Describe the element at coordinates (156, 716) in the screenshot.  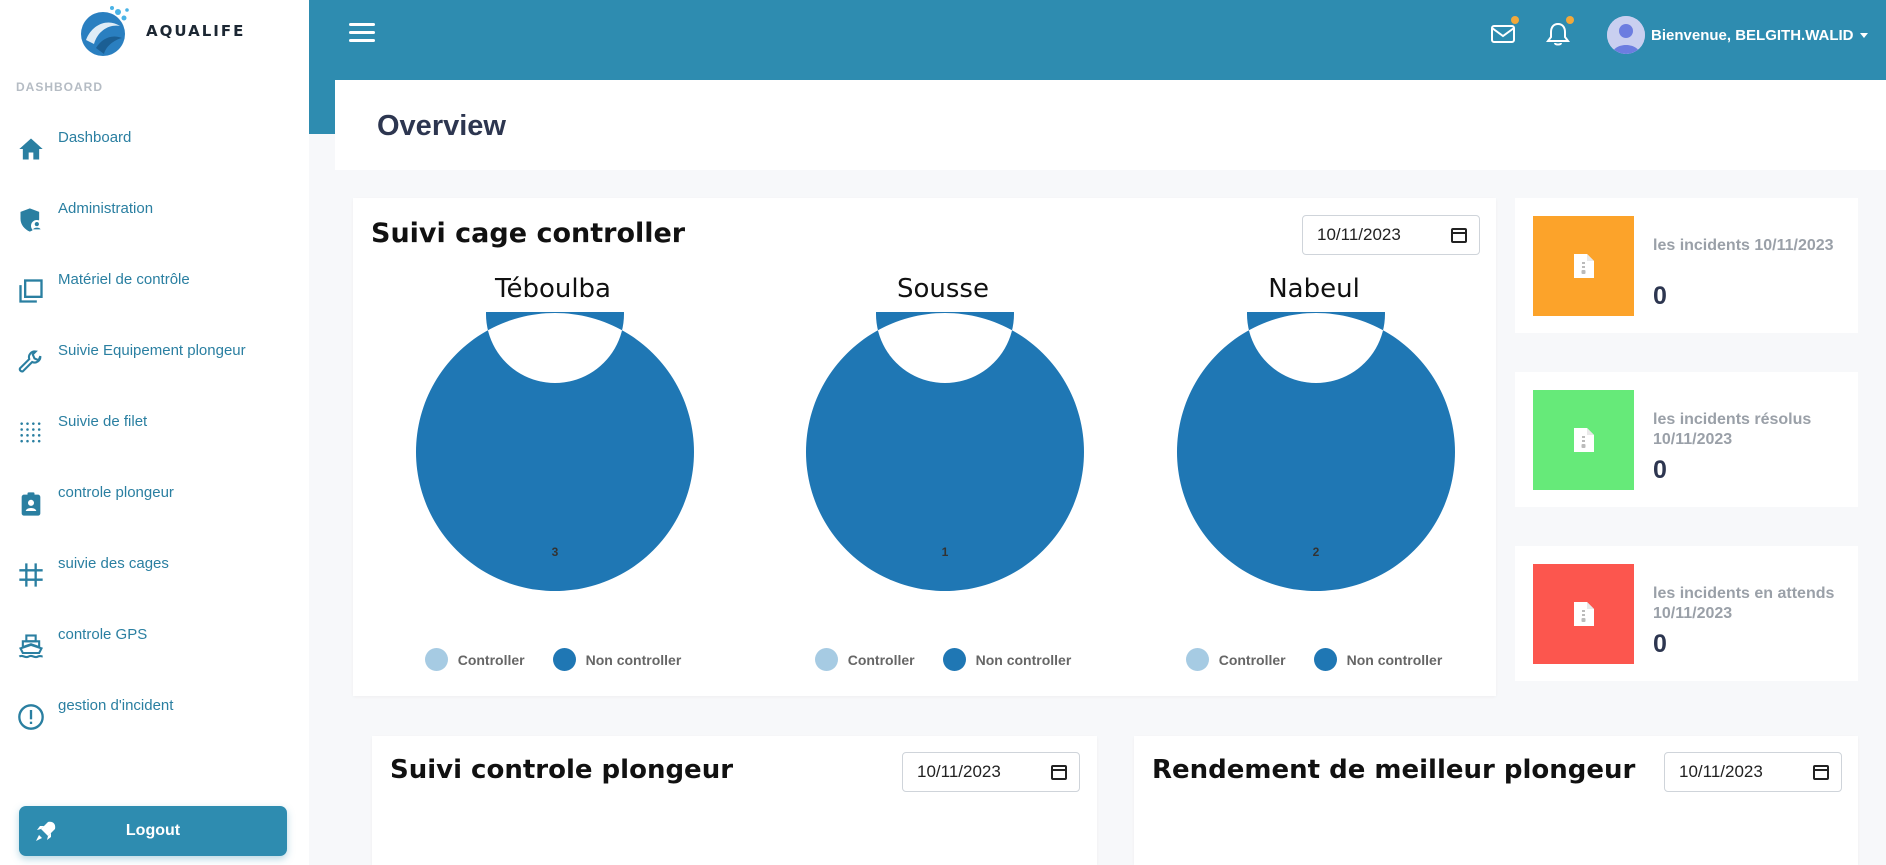
I see `sidebar-item-incident: gestion d'incident` at that location.